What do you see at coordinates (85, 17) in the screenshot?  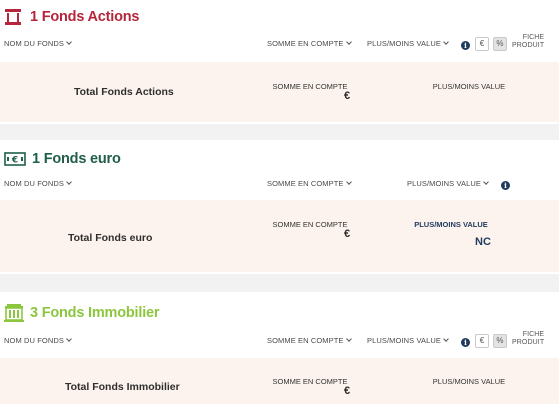 I see `section-title: 1 Fonds Actions` at bounding box center [85, 17].